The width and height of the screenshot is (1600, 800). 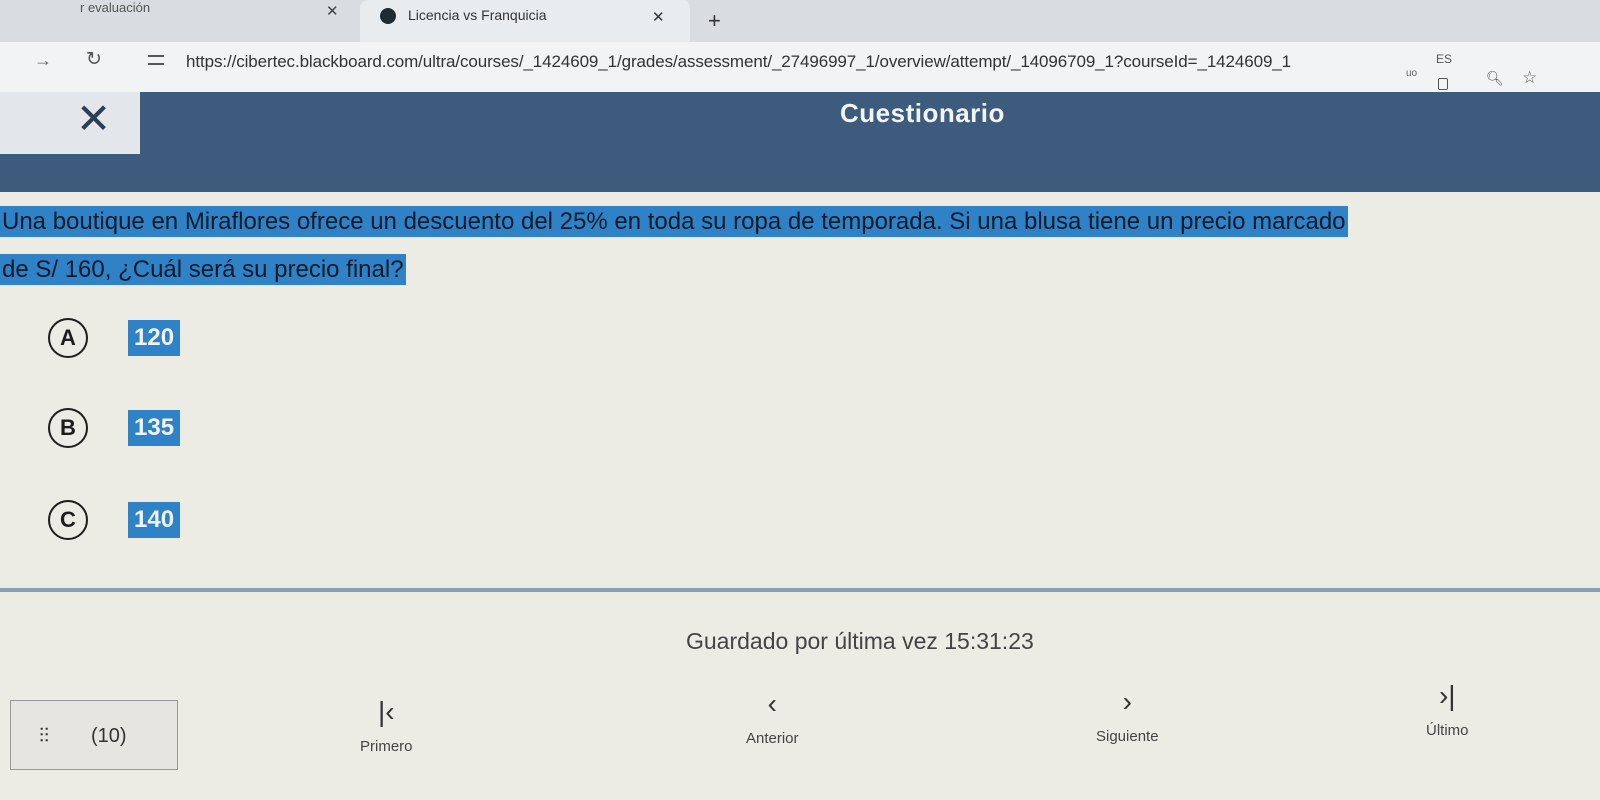 What do you see at coordinates (157, 61) in the screenshot?
I see `tune-icon` at bounding box center [157, 61].